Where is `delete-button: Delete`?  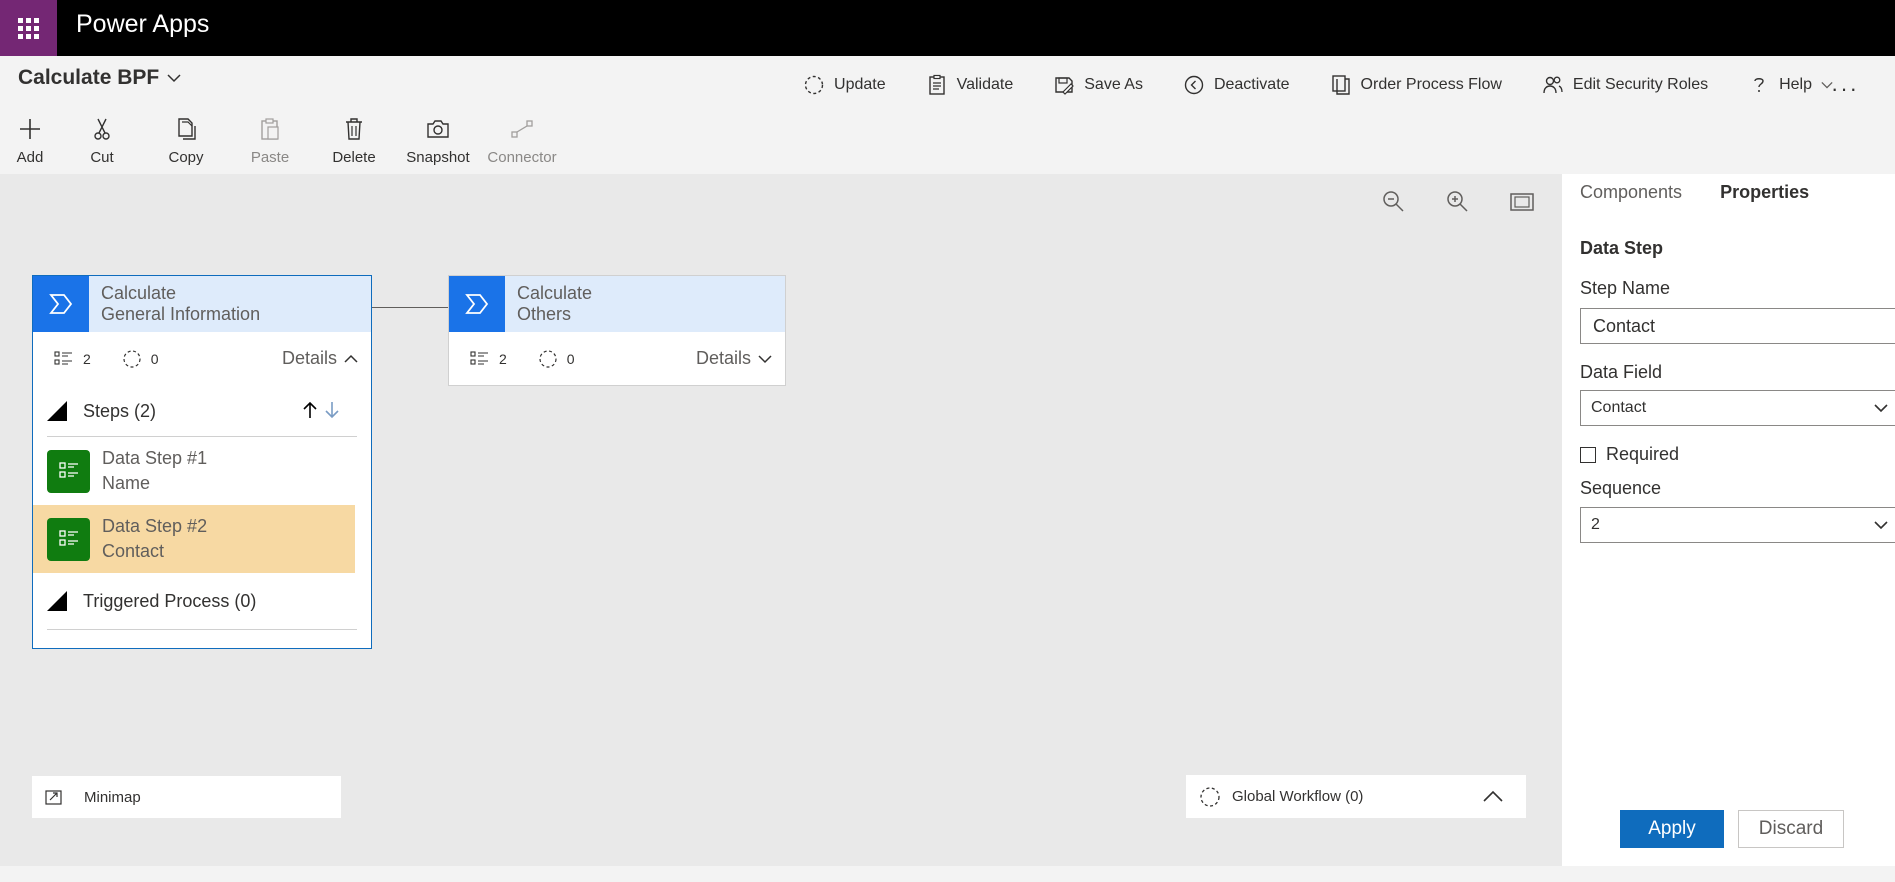
delete-button: Delete is located at coordinates (354, 141).